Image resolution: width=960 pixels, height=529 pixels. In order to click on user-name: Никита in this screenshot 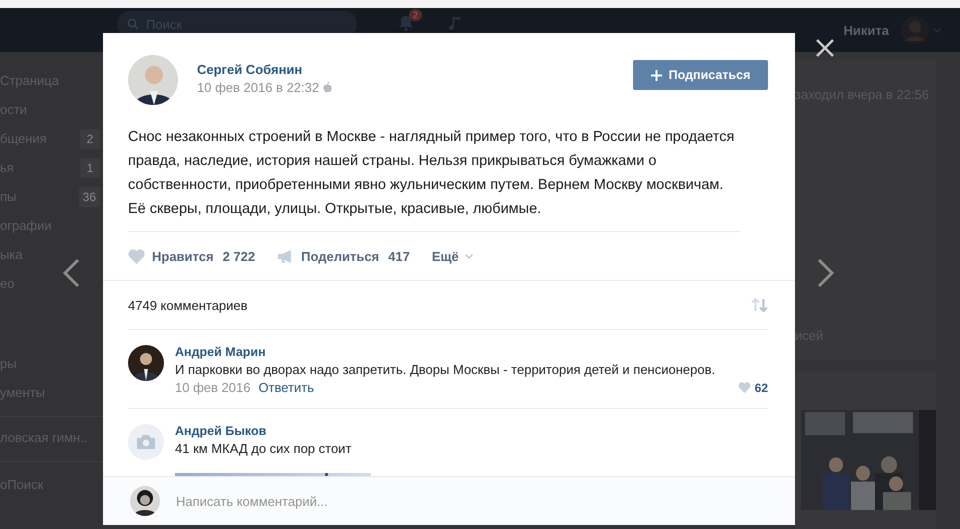, I will do `click(866, 30)`.